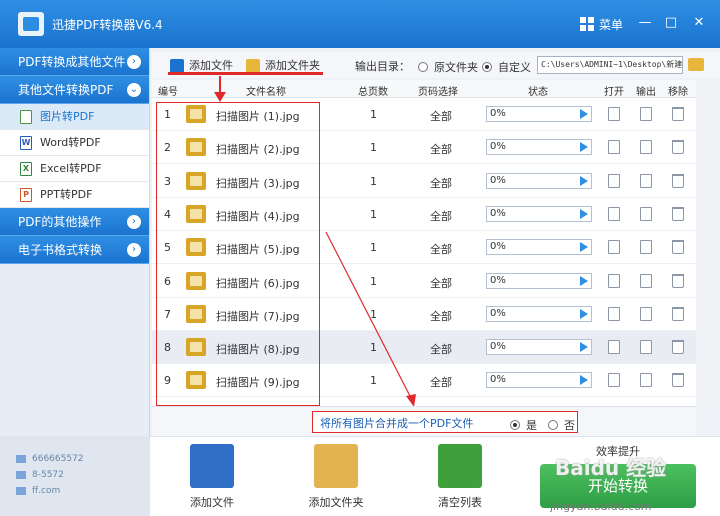 The height and width of the screenshot is (516, 720). I want to click on output-path-field: C:\Users\ADMINI~1\Desktop\新建文, so click(610, 65).